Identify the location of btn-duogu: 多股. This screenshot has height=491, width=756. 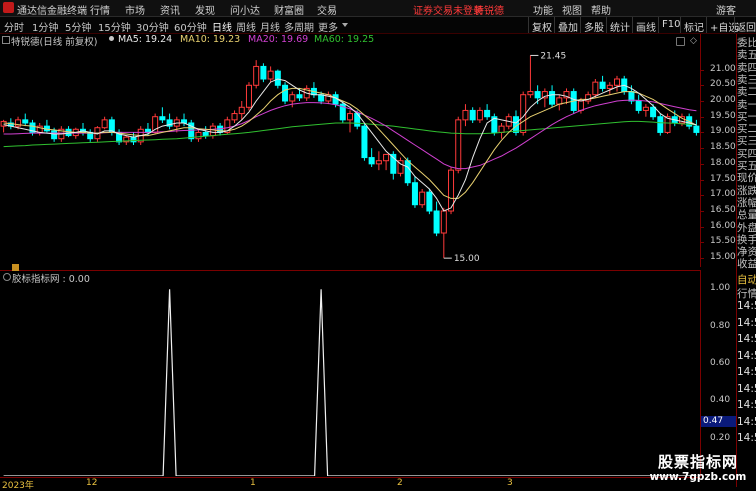
(593, 25).